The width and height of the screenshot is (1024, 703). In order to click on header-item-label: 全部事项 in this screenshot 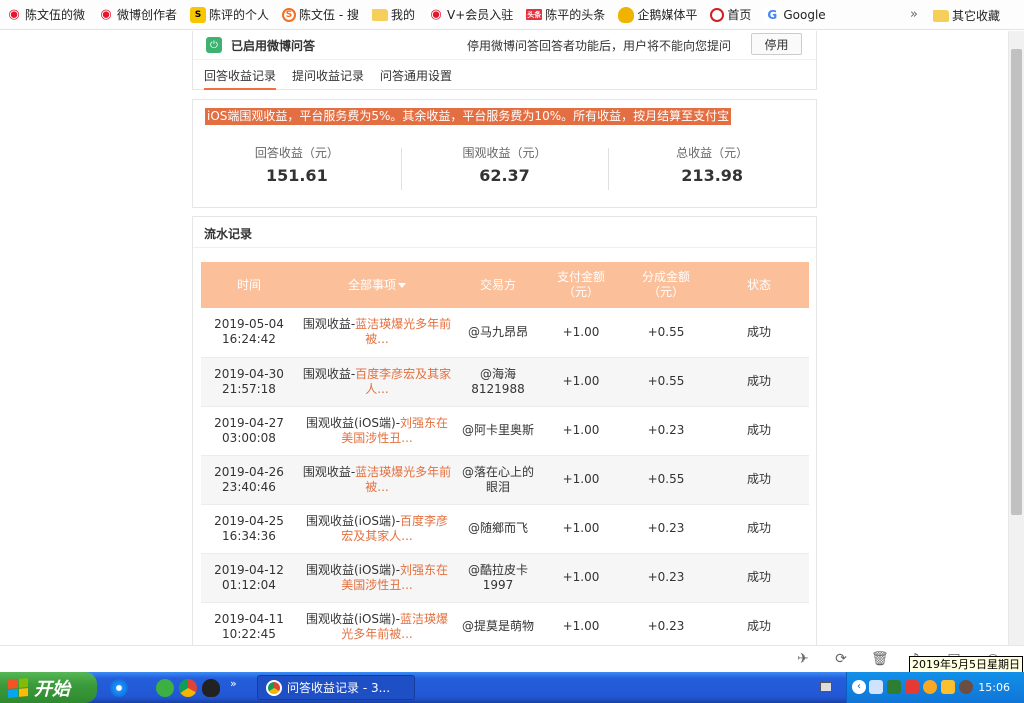, I will do `click(371, 284)`.